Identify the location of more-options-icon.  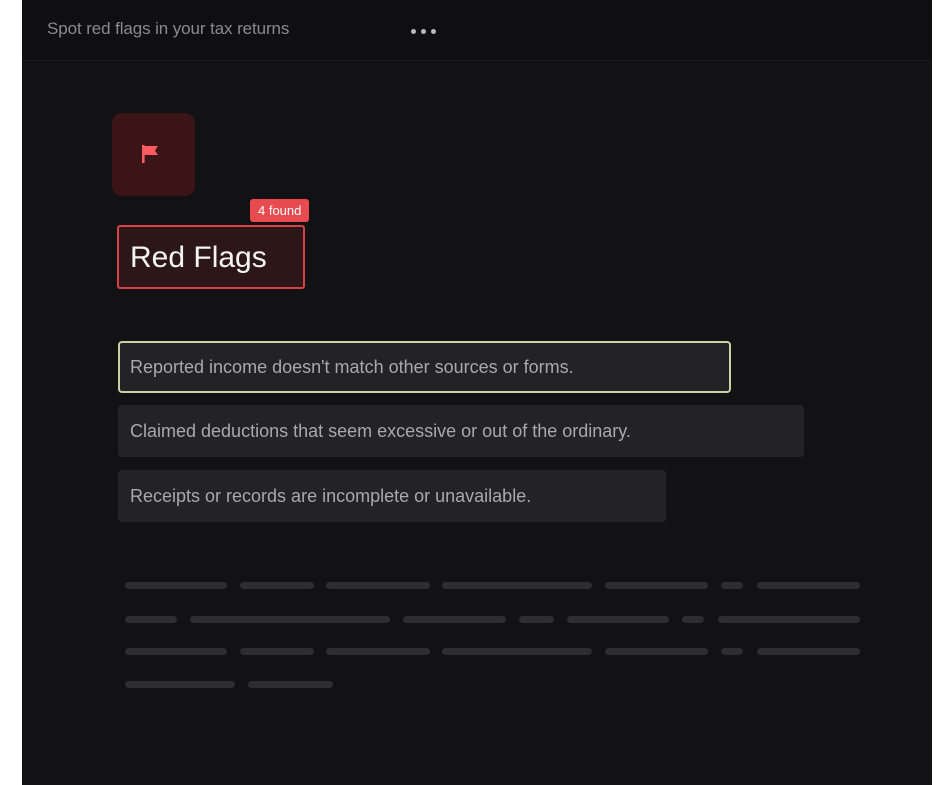
(433, 31).